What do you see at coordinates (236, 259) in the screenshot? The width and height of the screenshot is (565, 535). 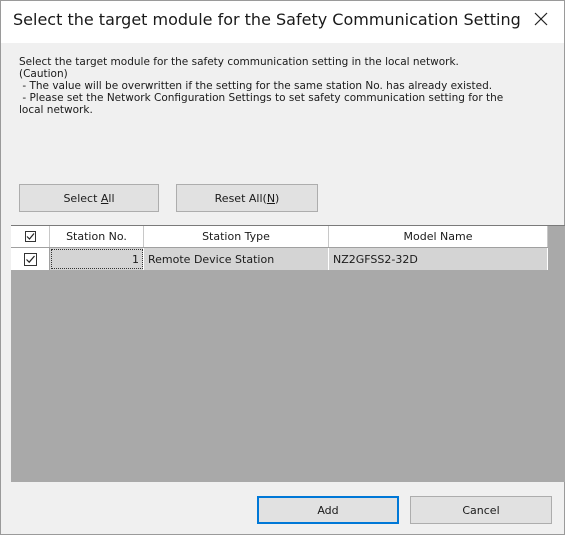 I see `station-type-cell: Remote Device Station` at bounding box center [236, 259].